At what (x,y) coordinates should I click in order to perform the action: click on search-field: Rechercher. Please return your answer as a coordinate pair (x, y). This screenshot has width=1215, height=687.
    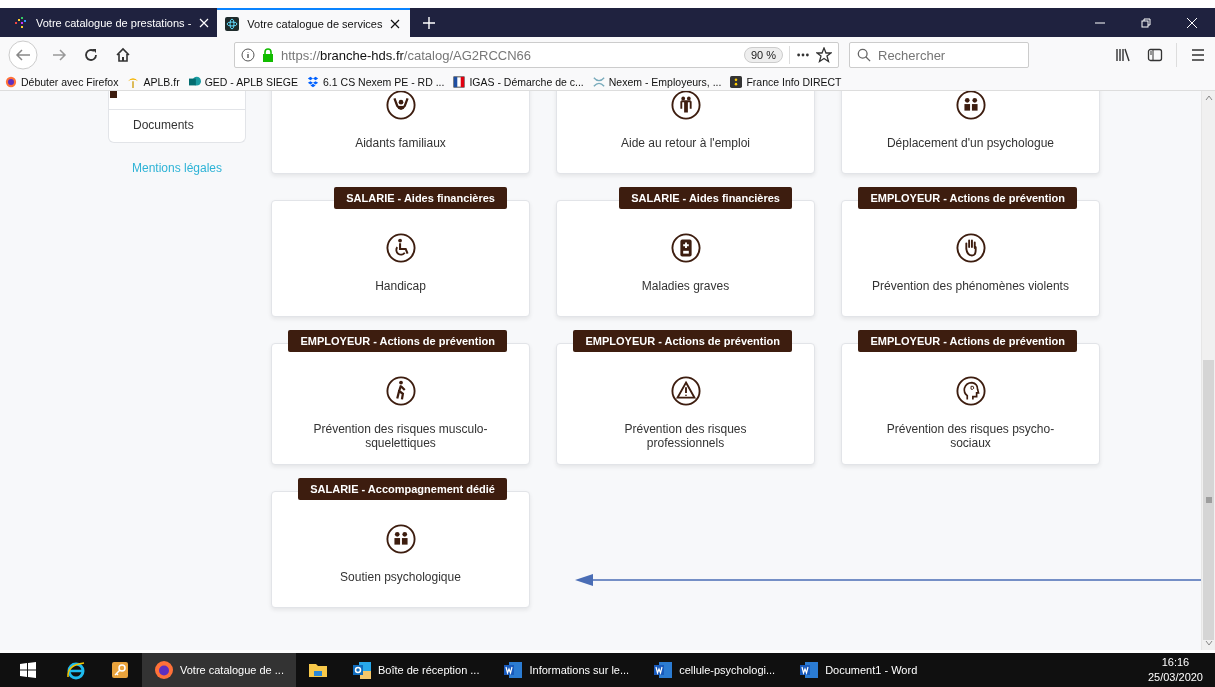
    Looking at the image, I should click on (939, 55).